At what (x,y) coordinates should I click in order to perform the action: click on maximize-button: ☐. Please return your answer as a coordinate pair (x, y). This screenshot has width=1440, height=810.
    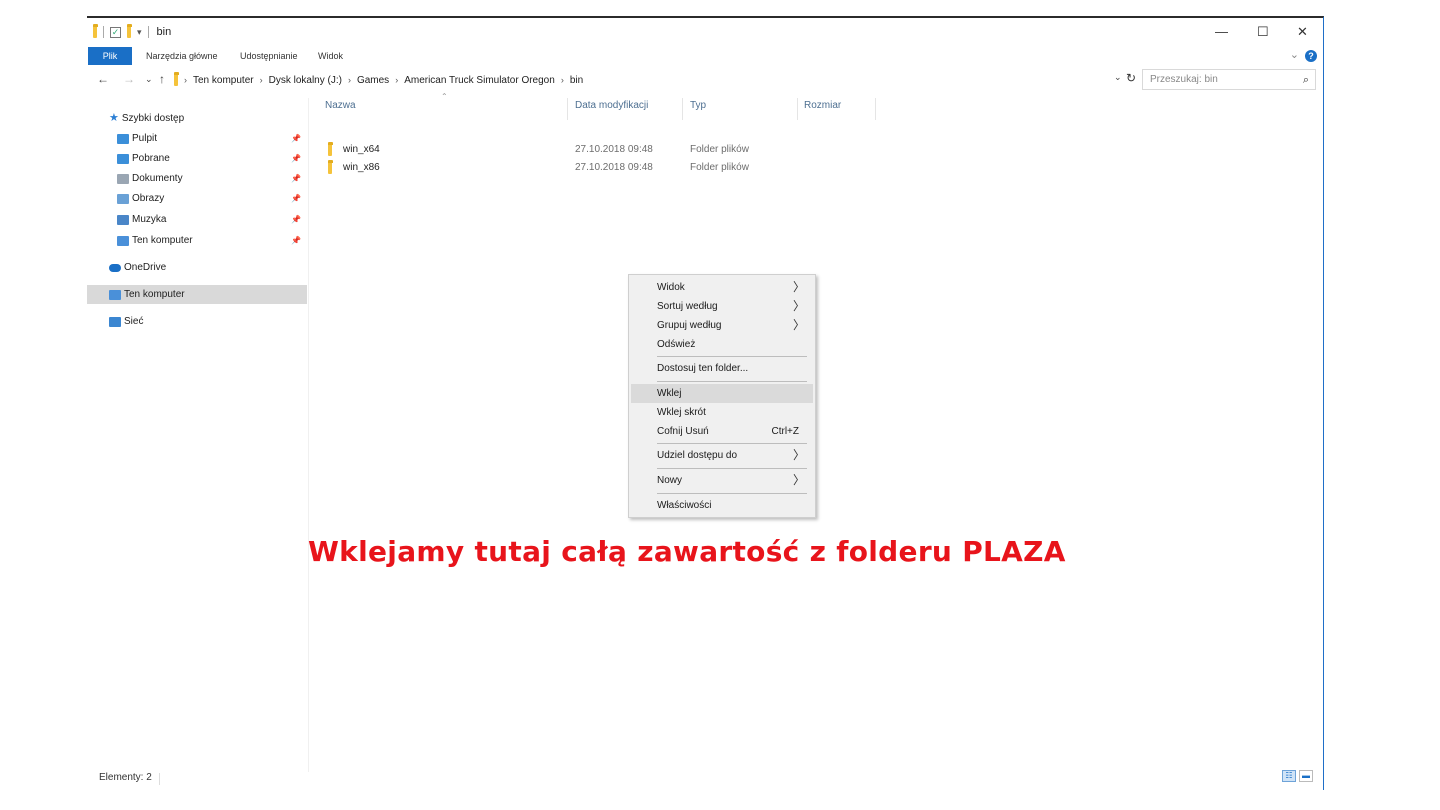
    Looking at the image, I should click on (1263, 32).